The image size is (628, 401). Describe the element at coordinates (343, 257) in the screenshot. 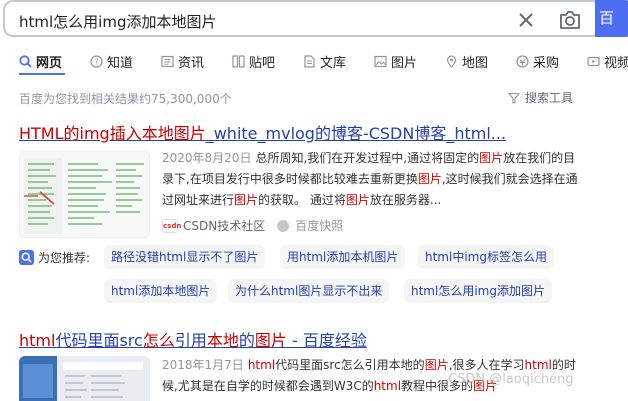

I see `recommend-chip: 用html添加本机图片` at that location.